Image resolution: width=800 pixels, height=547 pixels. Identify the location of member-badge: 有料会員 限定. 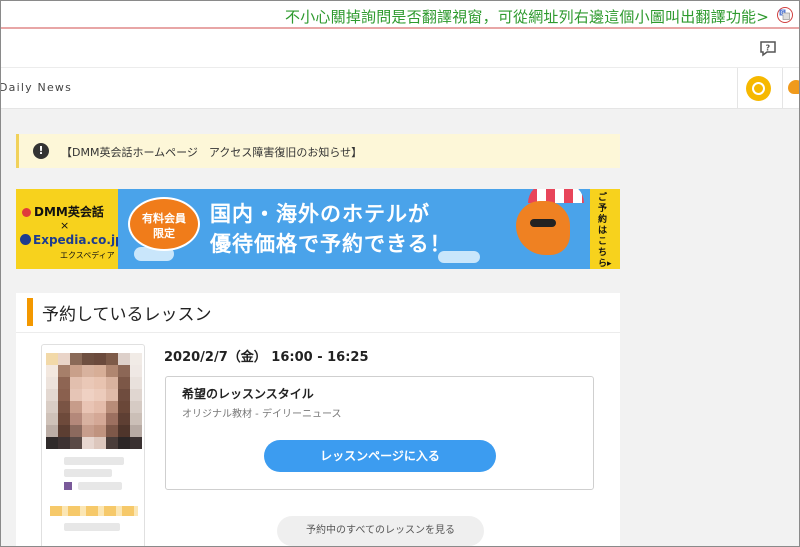
(164, 224).